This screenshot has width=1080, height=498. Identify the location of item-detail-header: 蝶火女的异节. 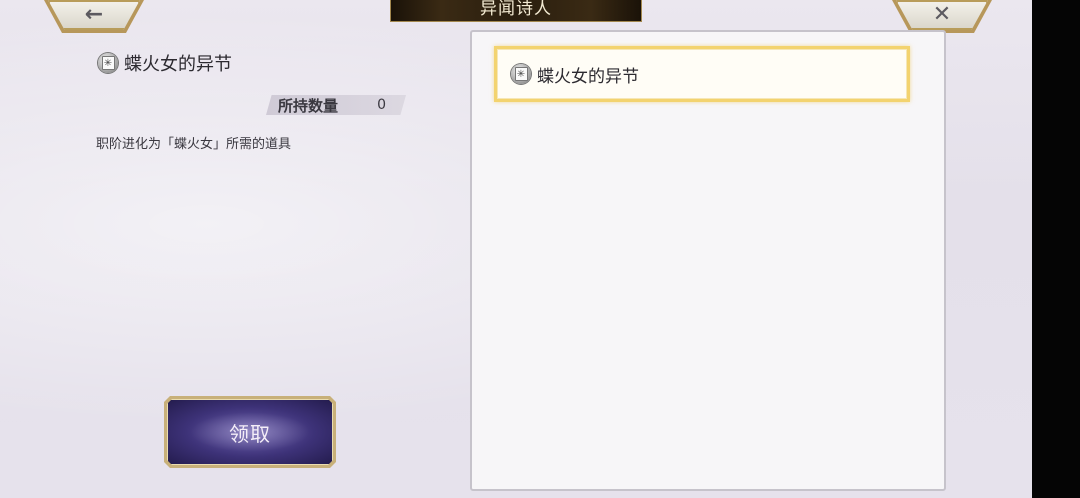
(165, 63).